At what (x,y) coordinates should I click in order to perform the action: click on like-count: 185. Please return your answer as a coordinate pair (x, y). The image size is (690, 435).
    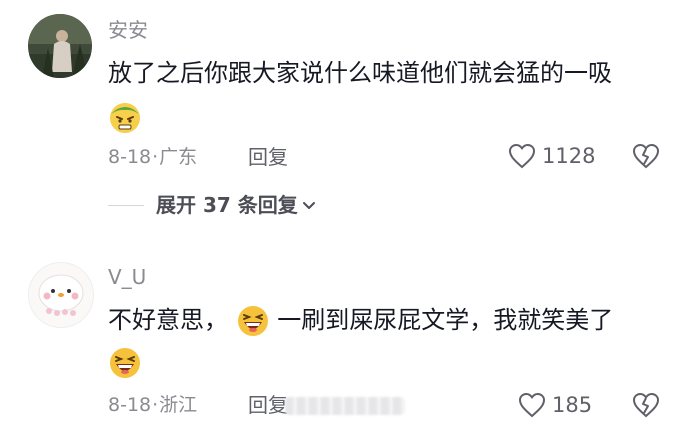
    Looking at the image, I should click on (572, 405).